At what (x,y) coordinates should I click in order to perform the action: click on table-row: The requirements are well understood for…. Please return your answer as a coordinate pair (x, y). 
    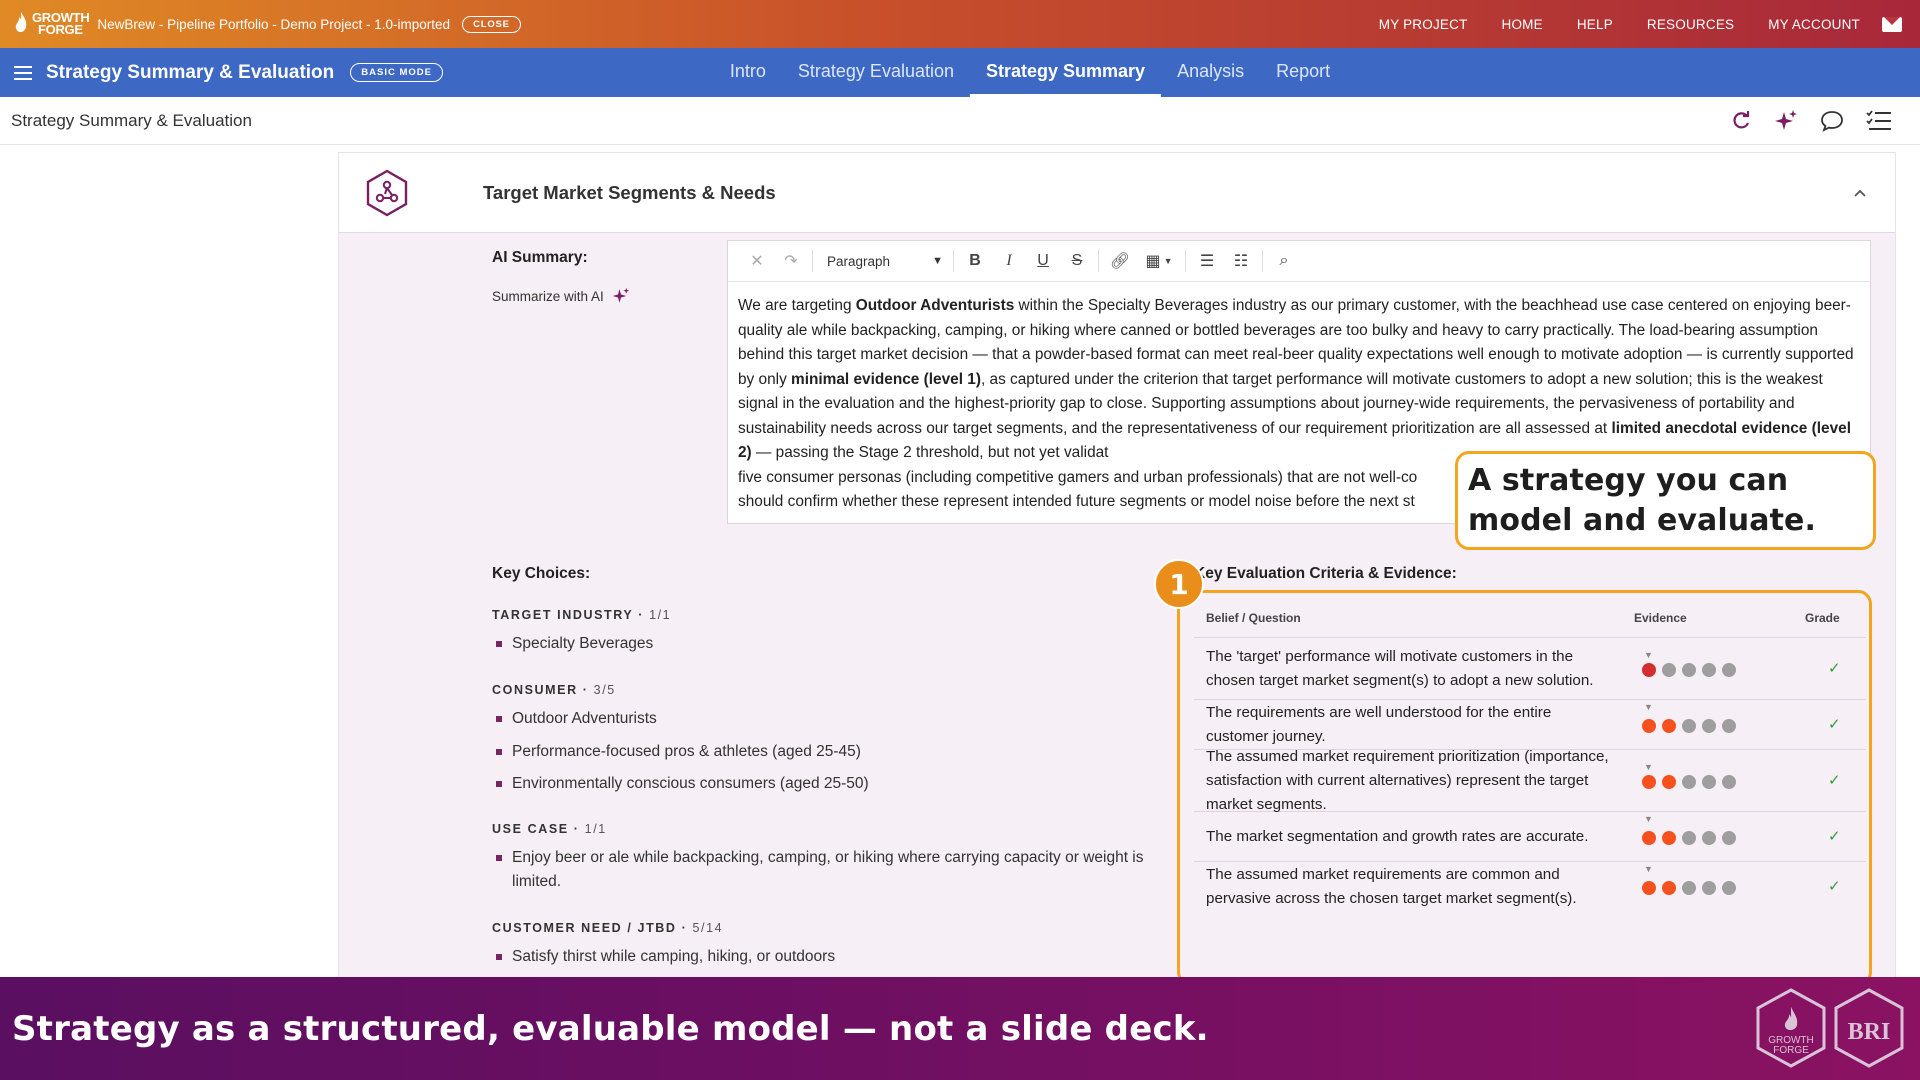
    Looking at the image, I should click on (1530, 725).